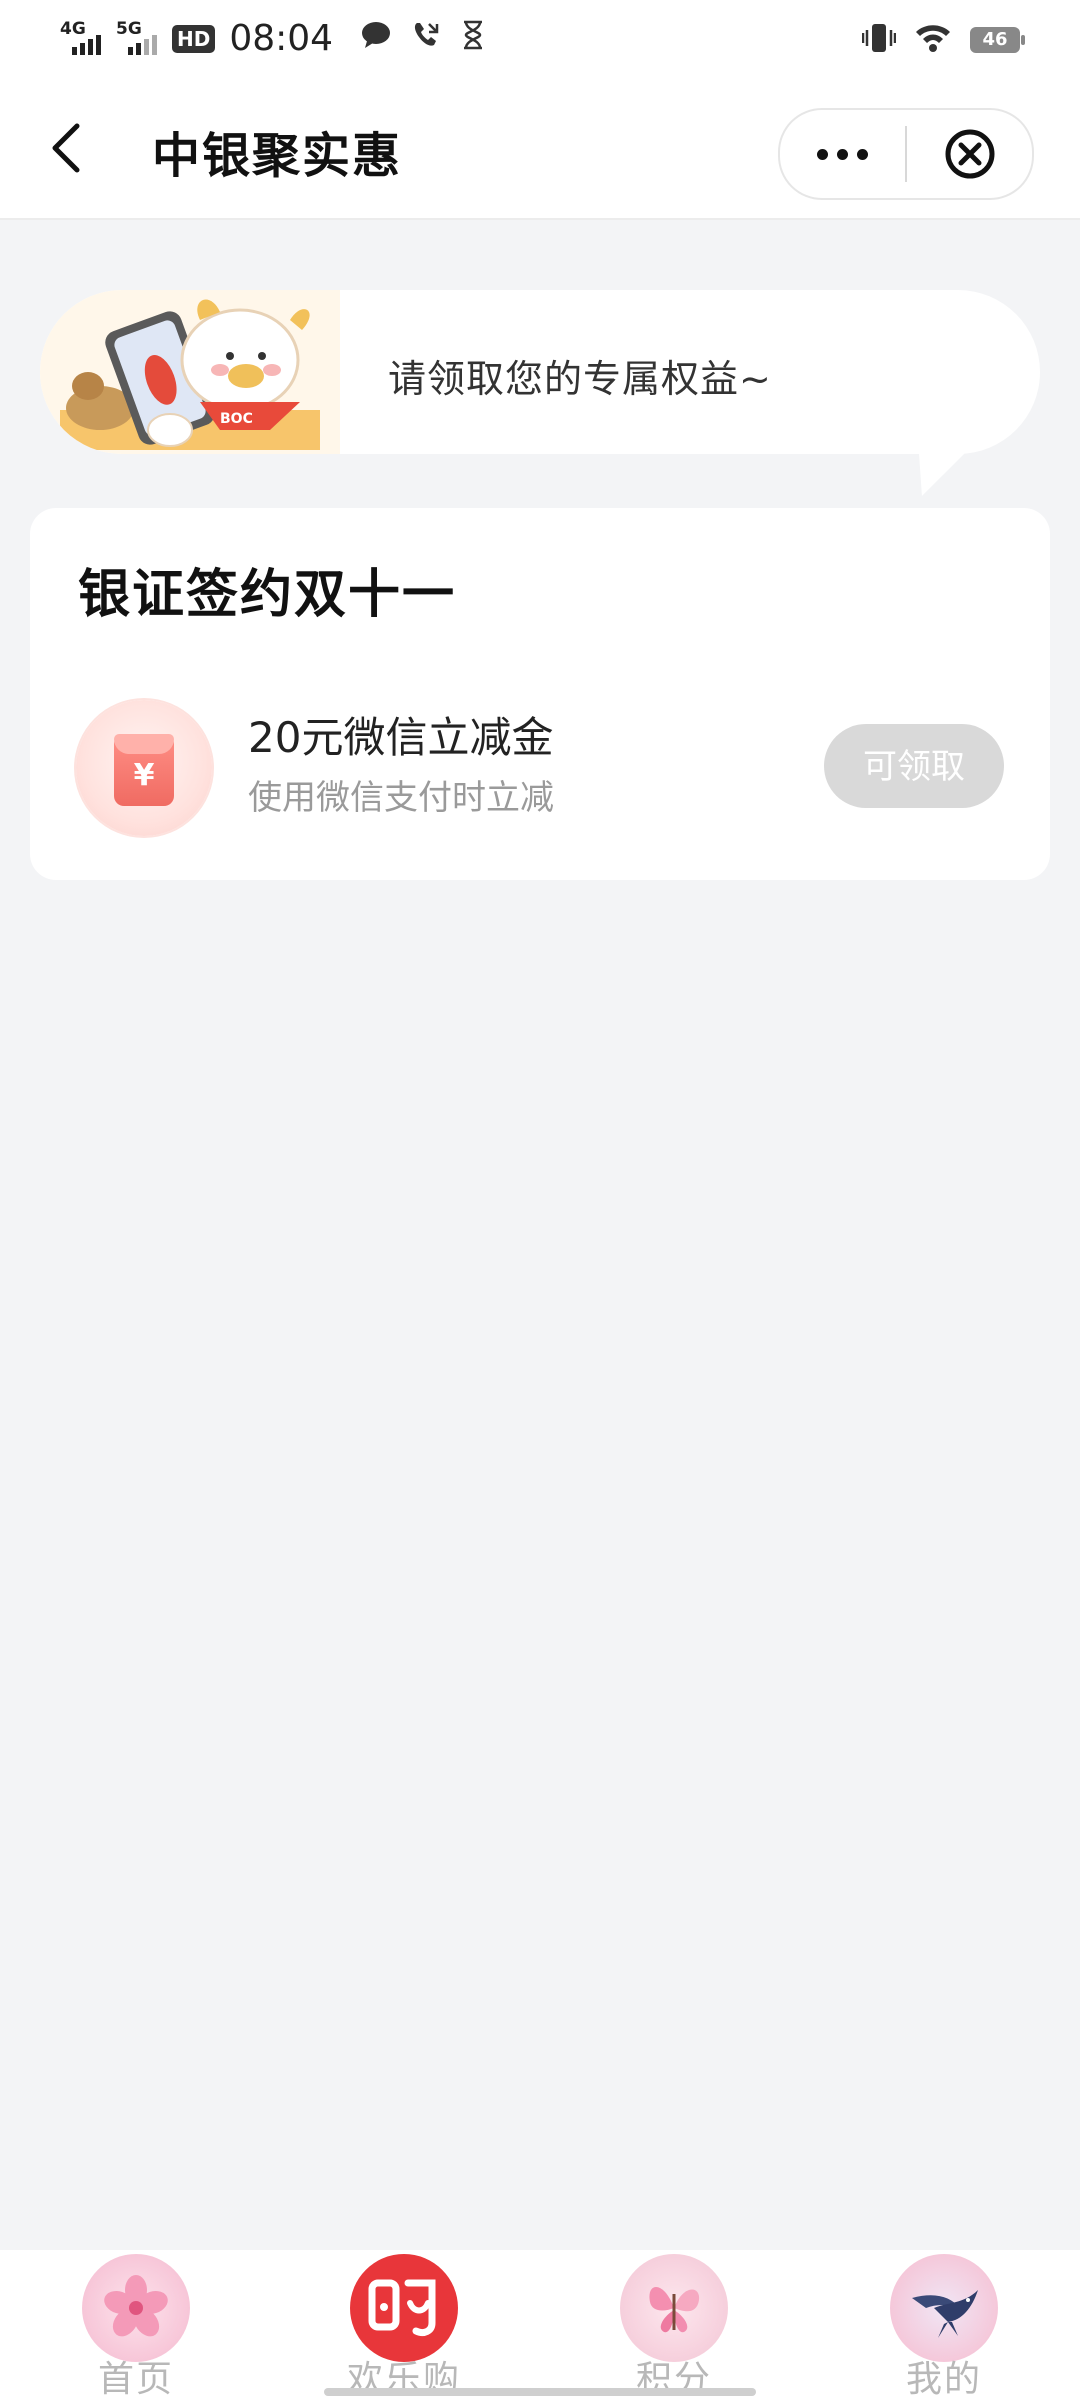 Image resolution: width=1080 pixels, height=2400 pixels. Describe the element at coordinates (139, 39) in the screenshot. I see `signal-5g-icon: 5G` at that location.